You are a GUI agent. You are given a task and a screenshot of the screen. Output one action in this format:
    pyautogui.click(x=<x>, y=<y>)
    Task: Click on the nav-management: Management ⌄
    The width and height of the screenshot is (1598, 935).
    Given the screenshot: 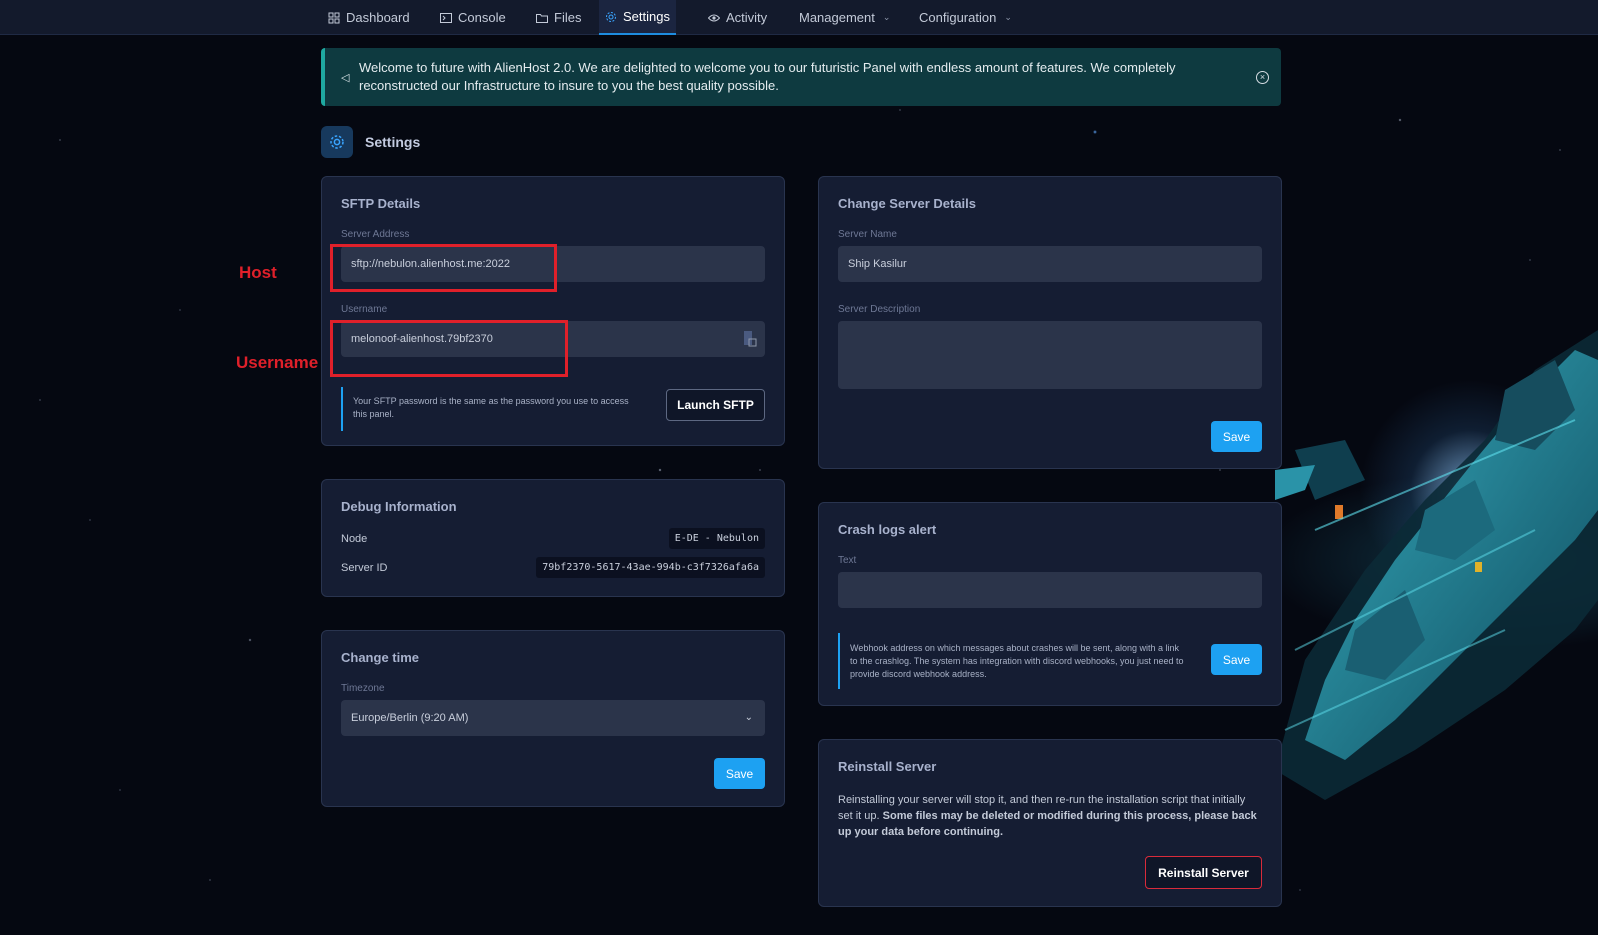 What is the action you would take?
    pyautogui.click(x=844, y=17)
    